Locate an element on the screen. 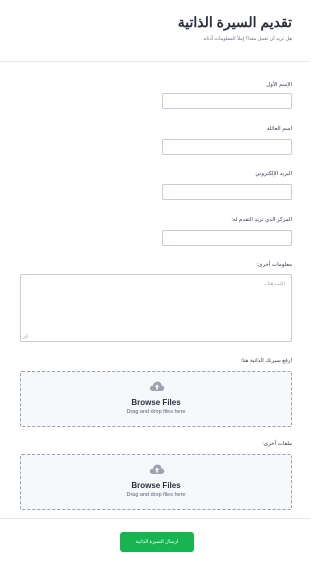  family-name-input is located at coordinates (227, 147).